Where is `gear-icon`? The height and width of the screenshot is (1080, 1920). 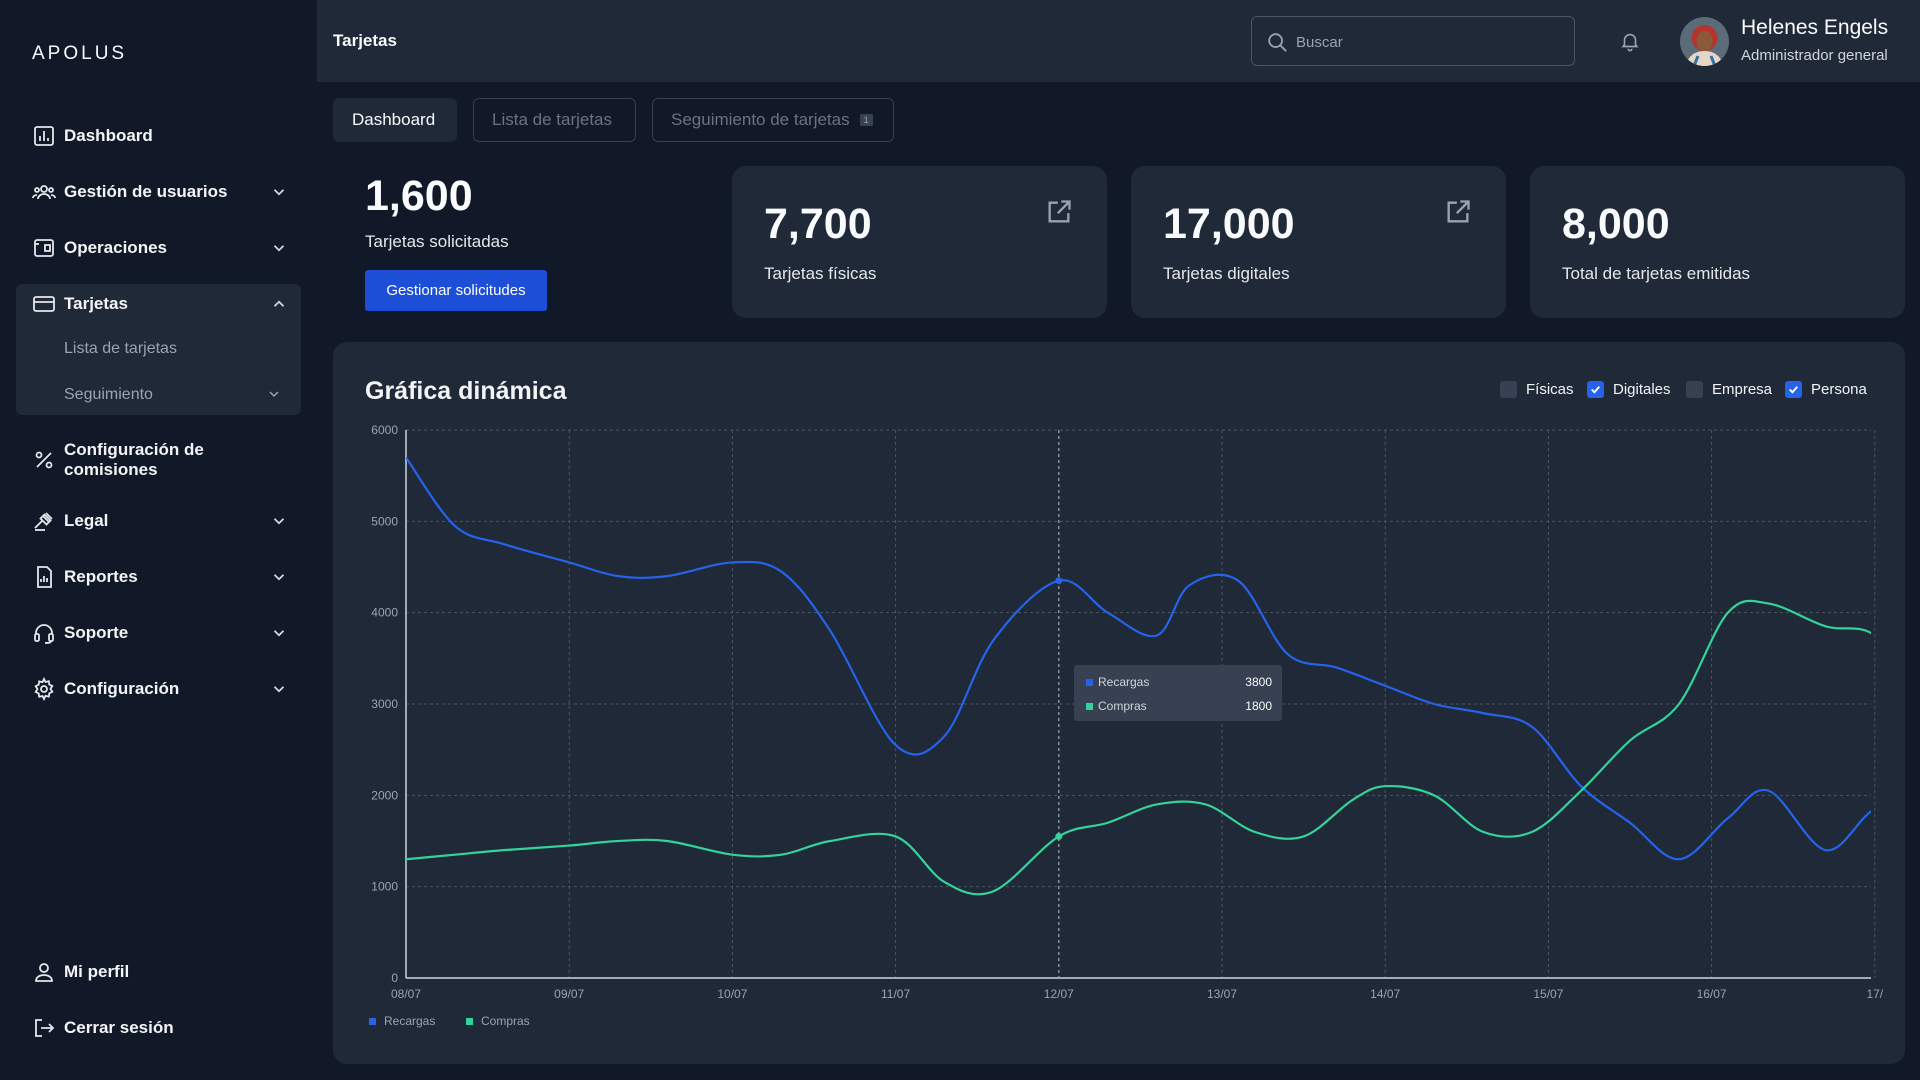
gear-icon is located at coordinates (44, 689).